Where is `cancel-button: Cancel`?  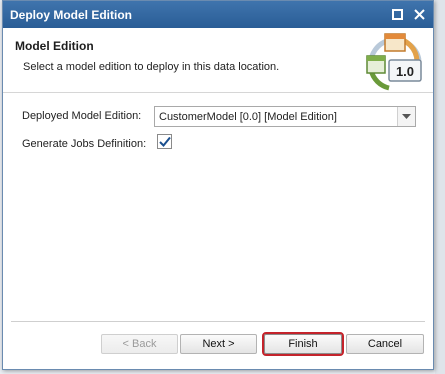
cancel-button: Cancel is located at coordinates (385, 344).